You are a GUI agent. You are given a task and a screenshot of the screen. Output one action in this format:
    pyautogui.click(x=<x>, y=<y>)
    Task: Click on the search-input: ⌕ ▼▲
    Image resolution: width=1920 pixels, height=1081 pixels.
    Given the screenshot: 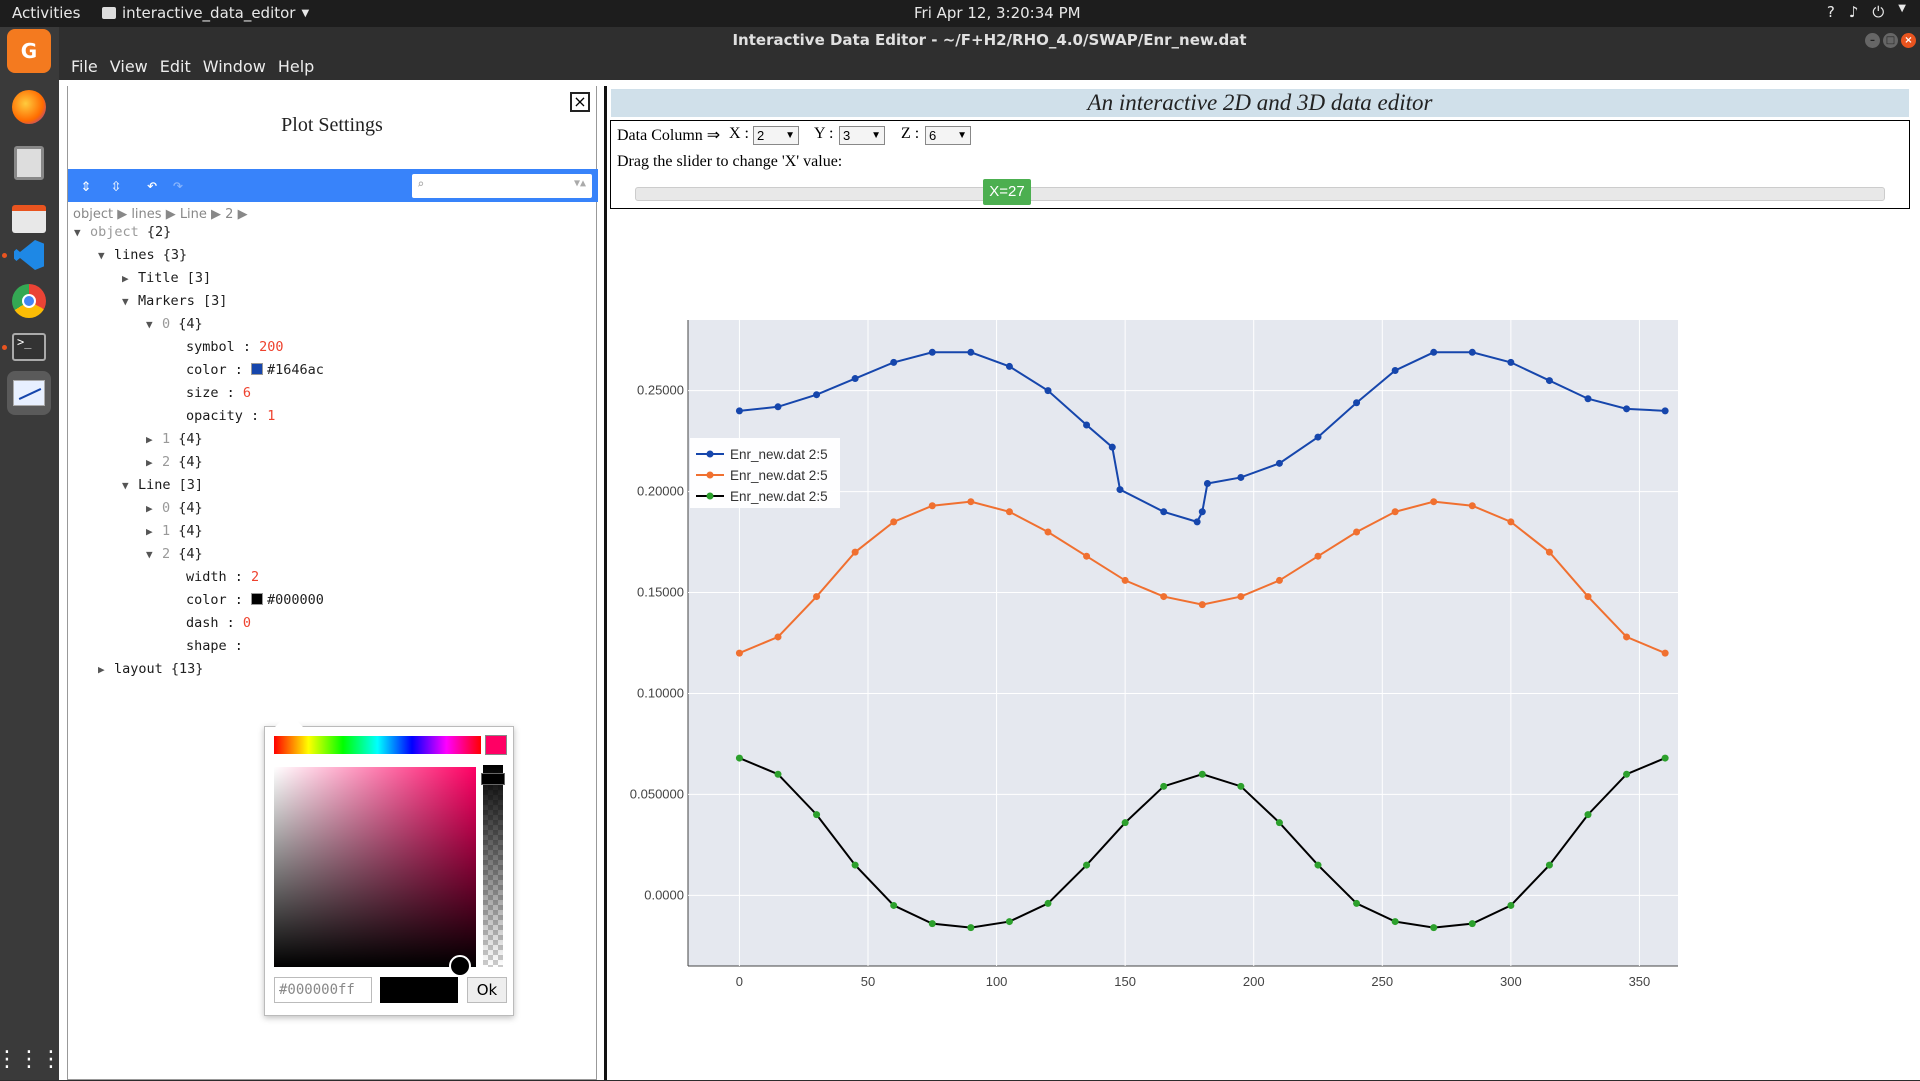 What is the action you would take?
    pyautogui.click(x=502, y=186)
    